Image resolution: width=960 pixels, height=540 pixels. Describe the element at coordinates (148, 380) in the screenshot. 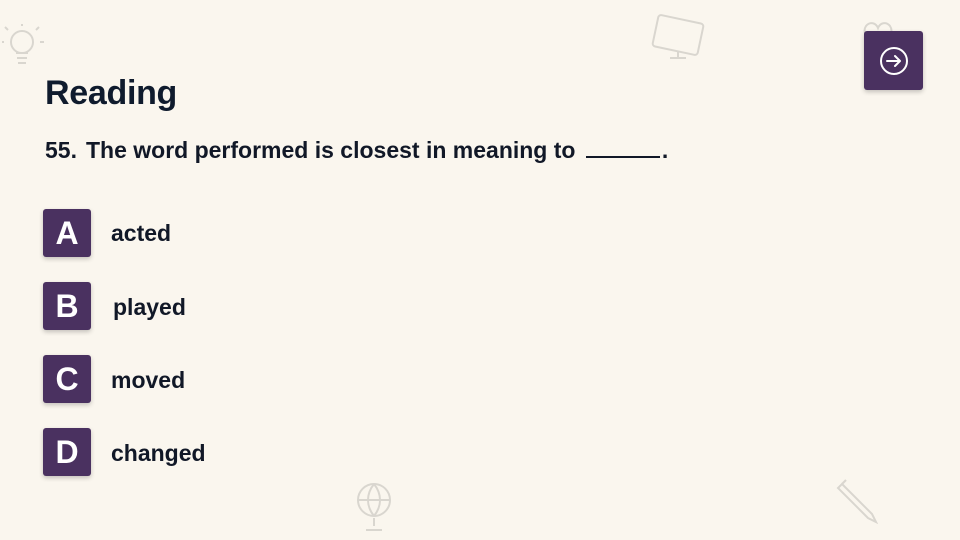

I see `option-text: moved` at that location.